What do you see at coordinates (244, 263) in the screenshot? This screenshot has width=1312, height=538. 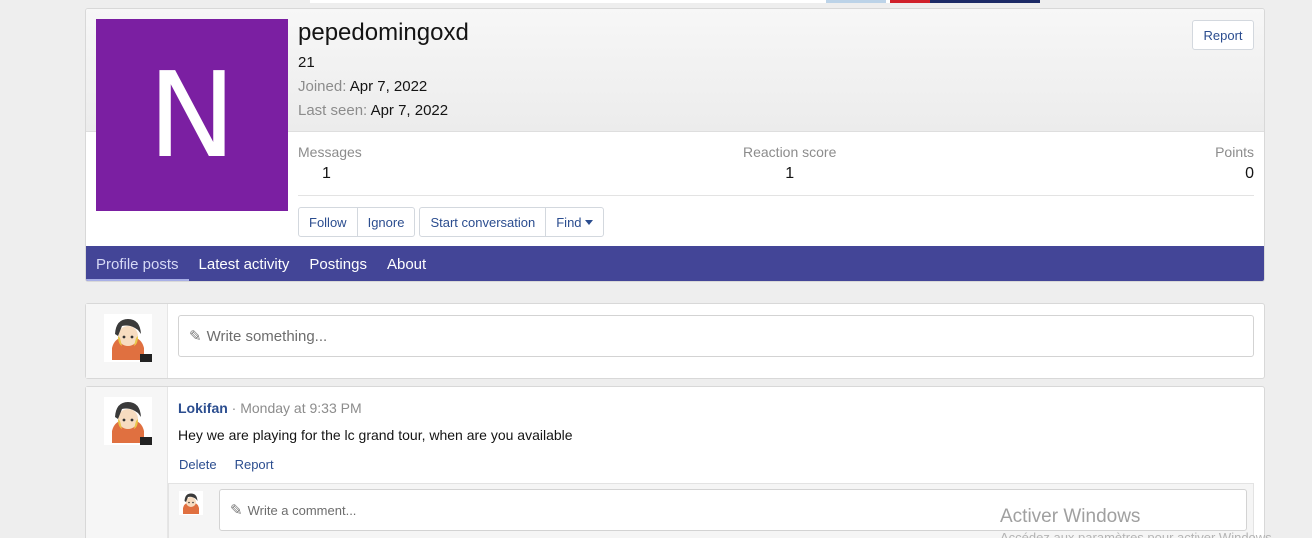 I see `tab-latest-activity: Latest activity` at bounding box center [244, 263].